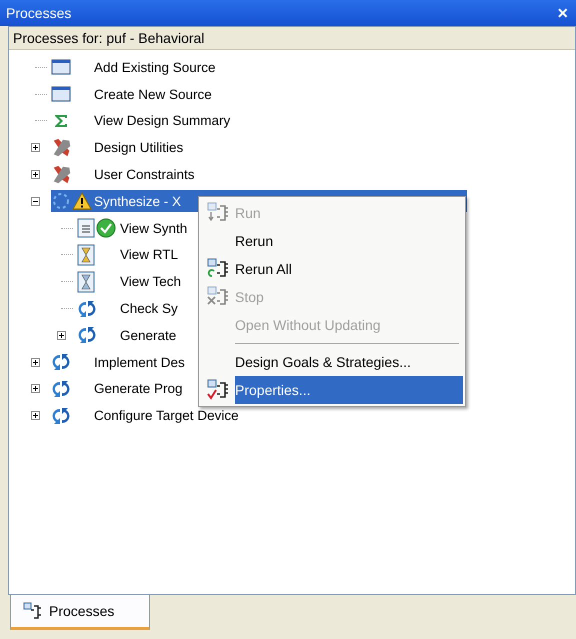 The height and width of the screenshot is (639, 576). I want to click on tree-item-label: Synthesize - X, so click(138, 201).